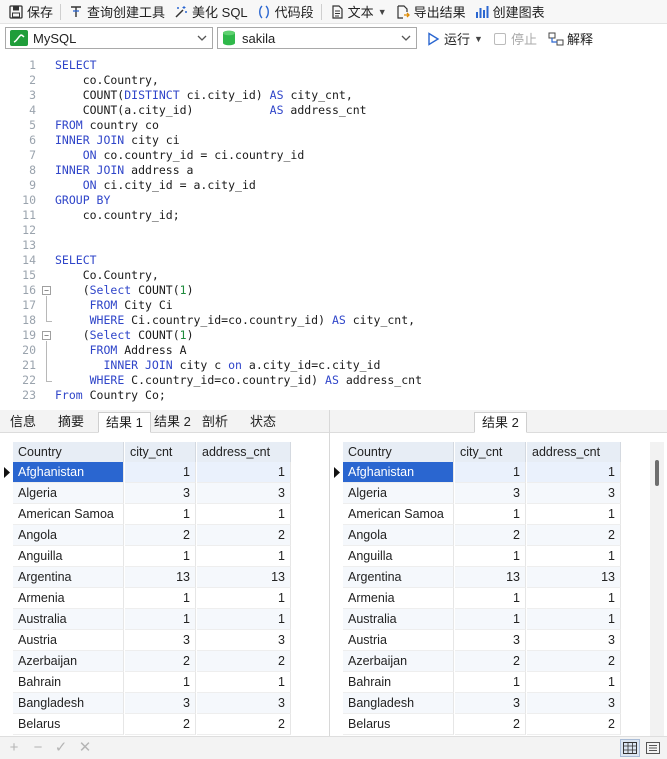  I want to click on table-row: Argentina 13 13, so click(146, 577).